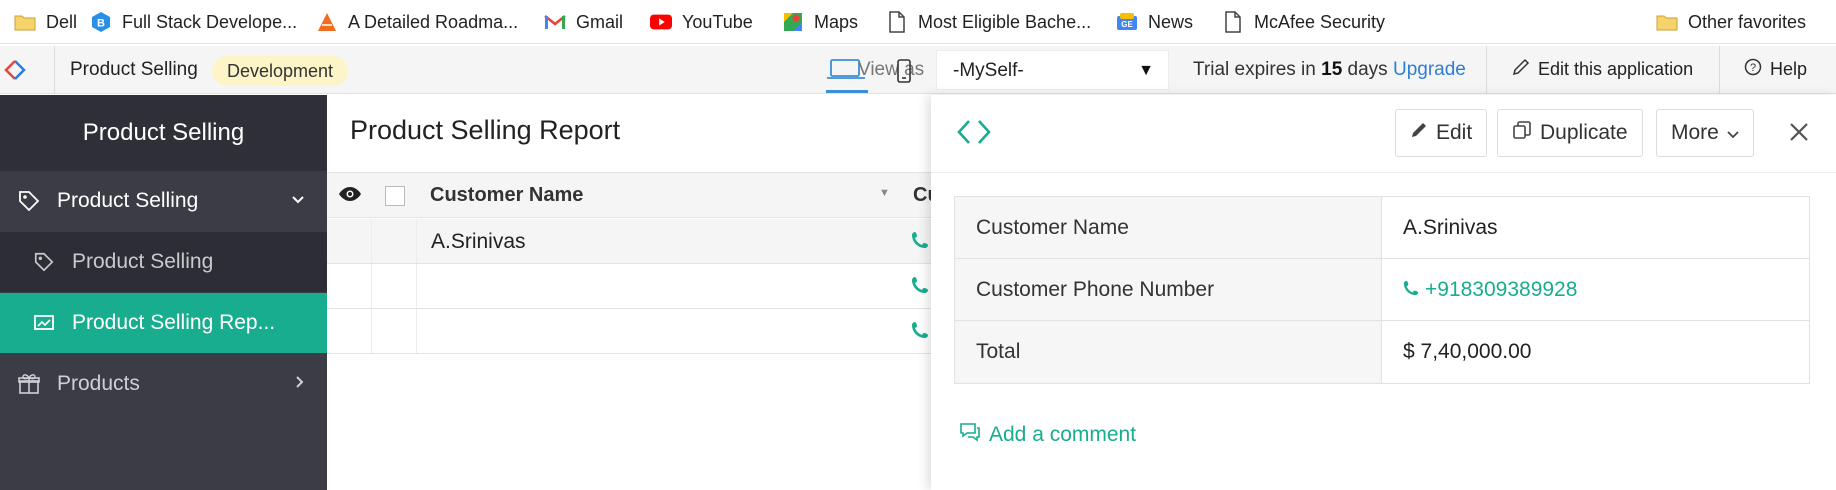 The height and width of the screenshot is (490, 1836). Describe the element at coordinates (1429, 69) in the screenshot. I see `upgrade-link: Upgrade` at that location.